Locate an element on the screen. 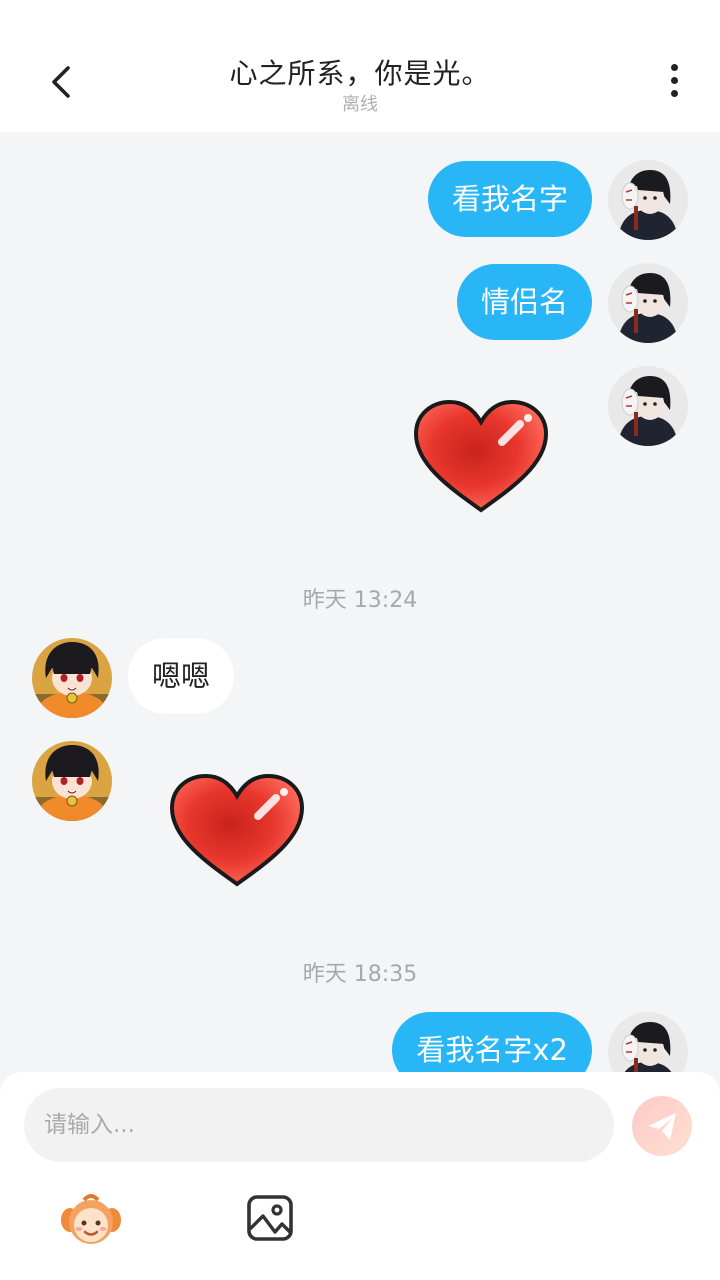 The height and width of the screenshot is (1280, 720). message-bubble-outgoing: 看我名字x2 is located at coordinates (492, 1042).